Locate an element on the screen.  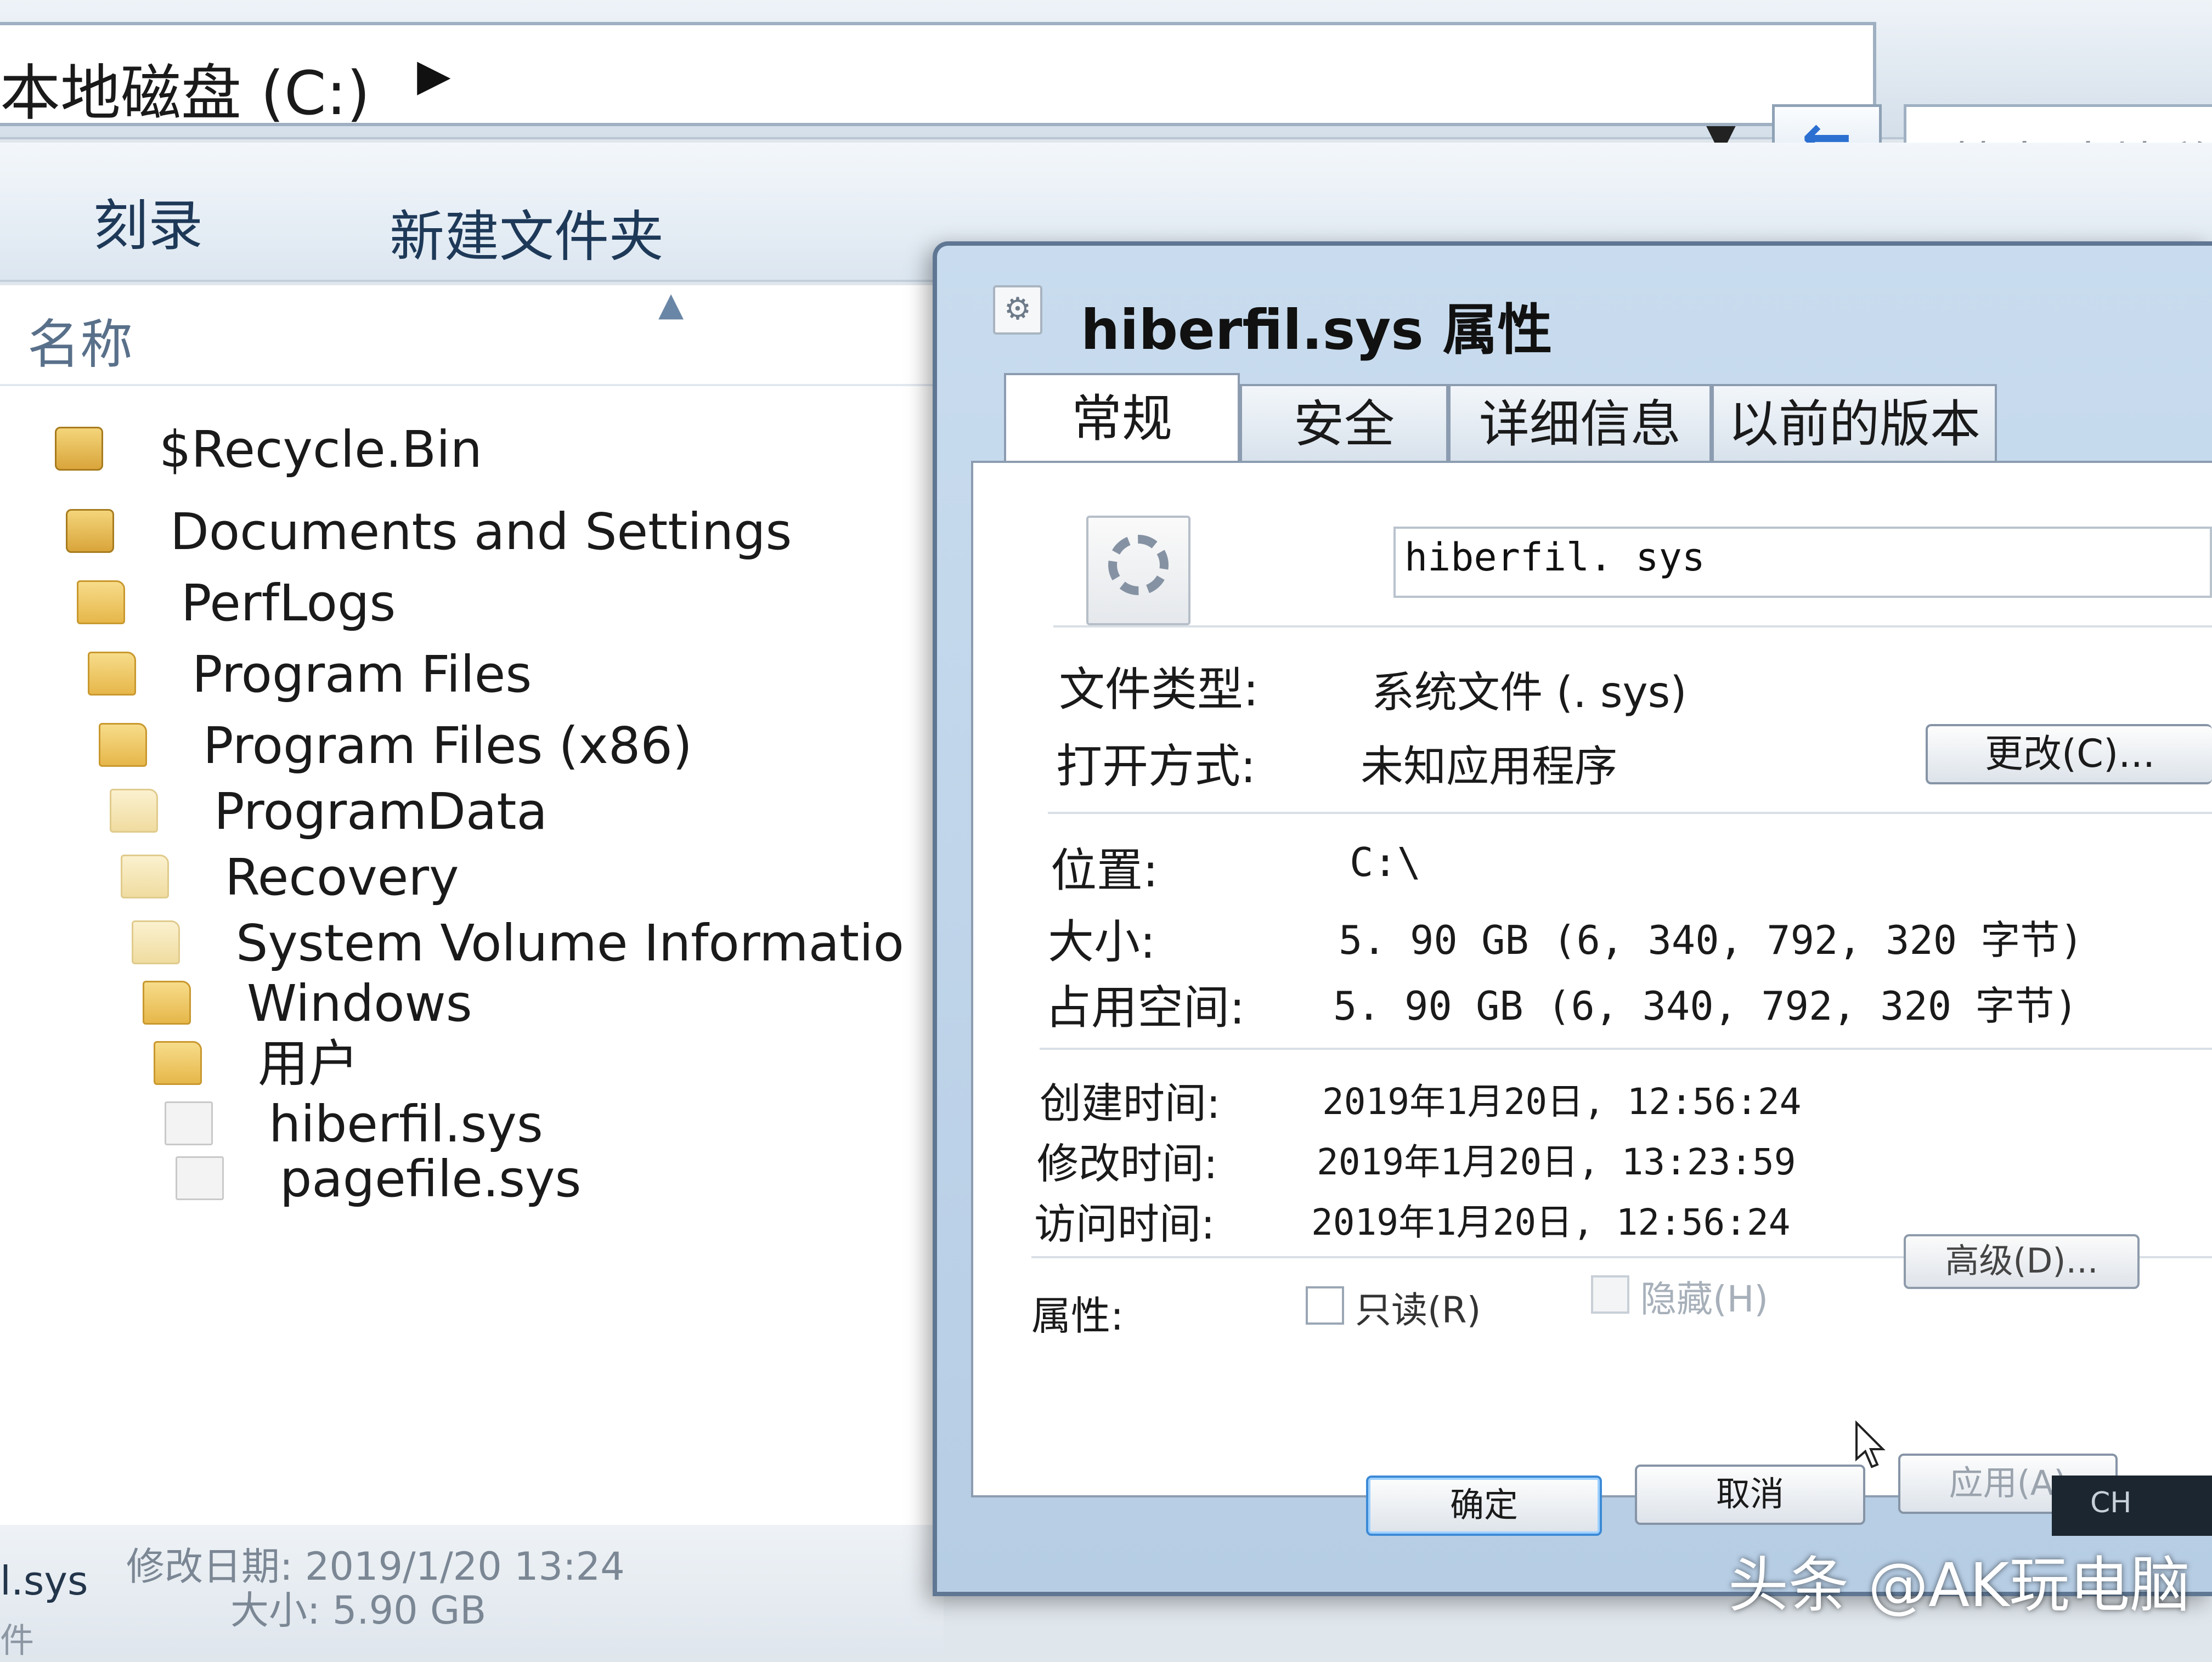
list-item-label: Program Files (x86) is located at coordinates (448, 745).